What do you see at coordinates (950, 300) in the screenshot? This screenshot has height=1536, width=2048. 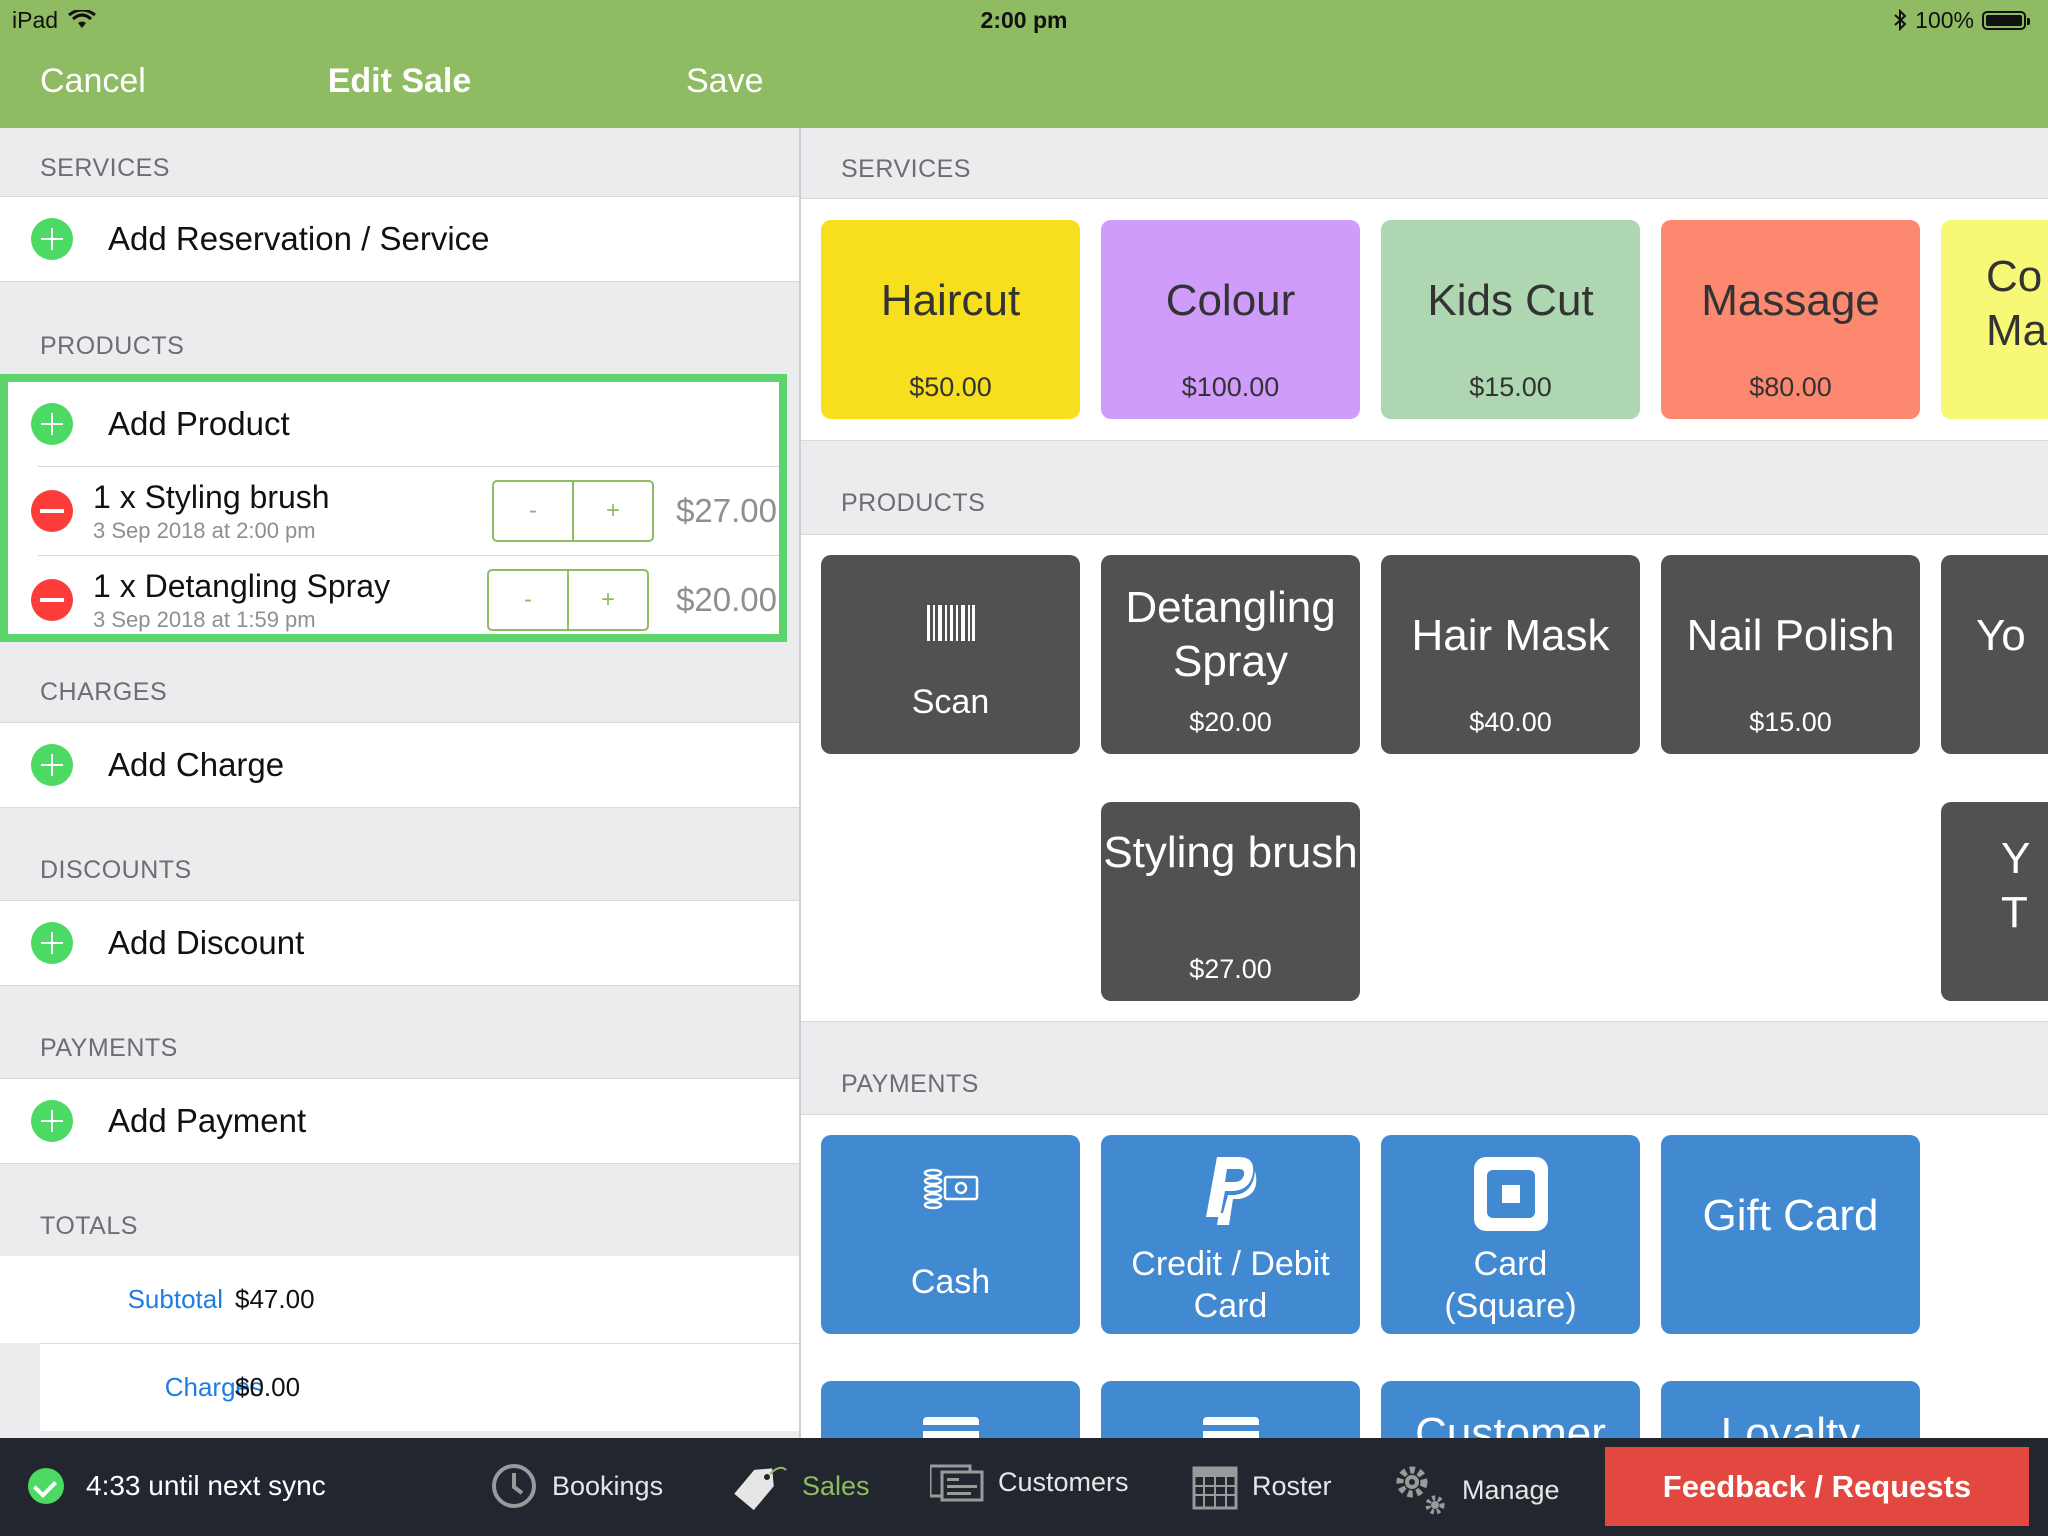 I see `tile-name: Haircut` at bounding box center [950, 300].